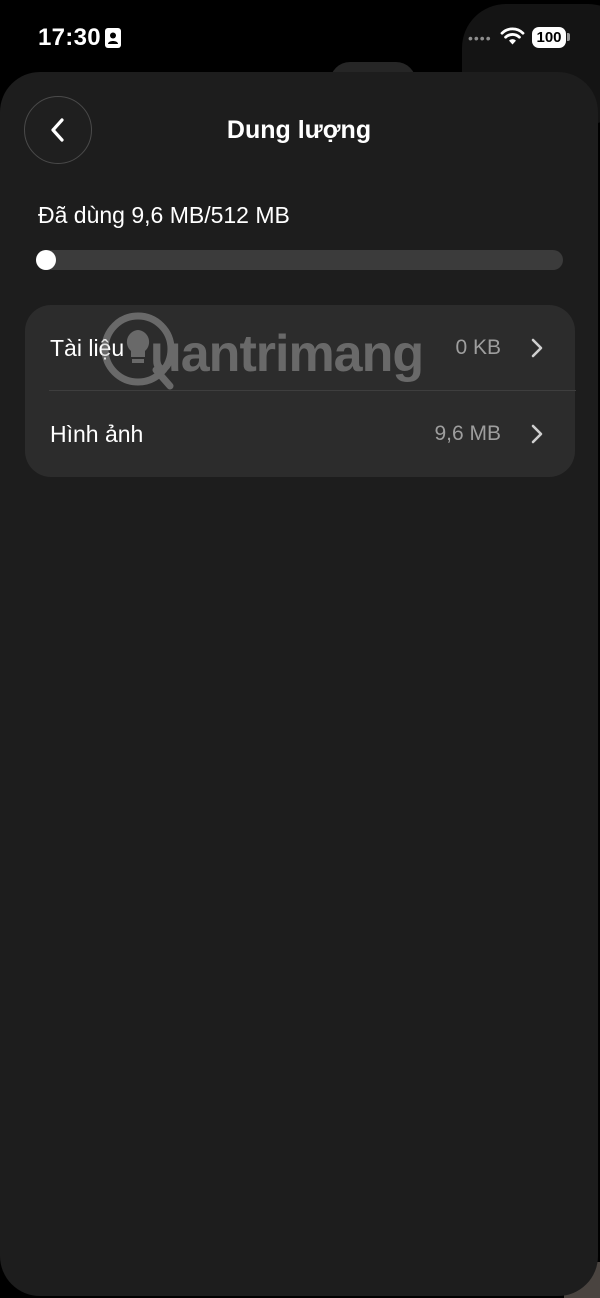 This screenshot has height=1298, width=600. What do you see at coordinates (480, 38) in the screenshot?
I see `signal-dots-icon: ••••` at bounding box center [480, 38].